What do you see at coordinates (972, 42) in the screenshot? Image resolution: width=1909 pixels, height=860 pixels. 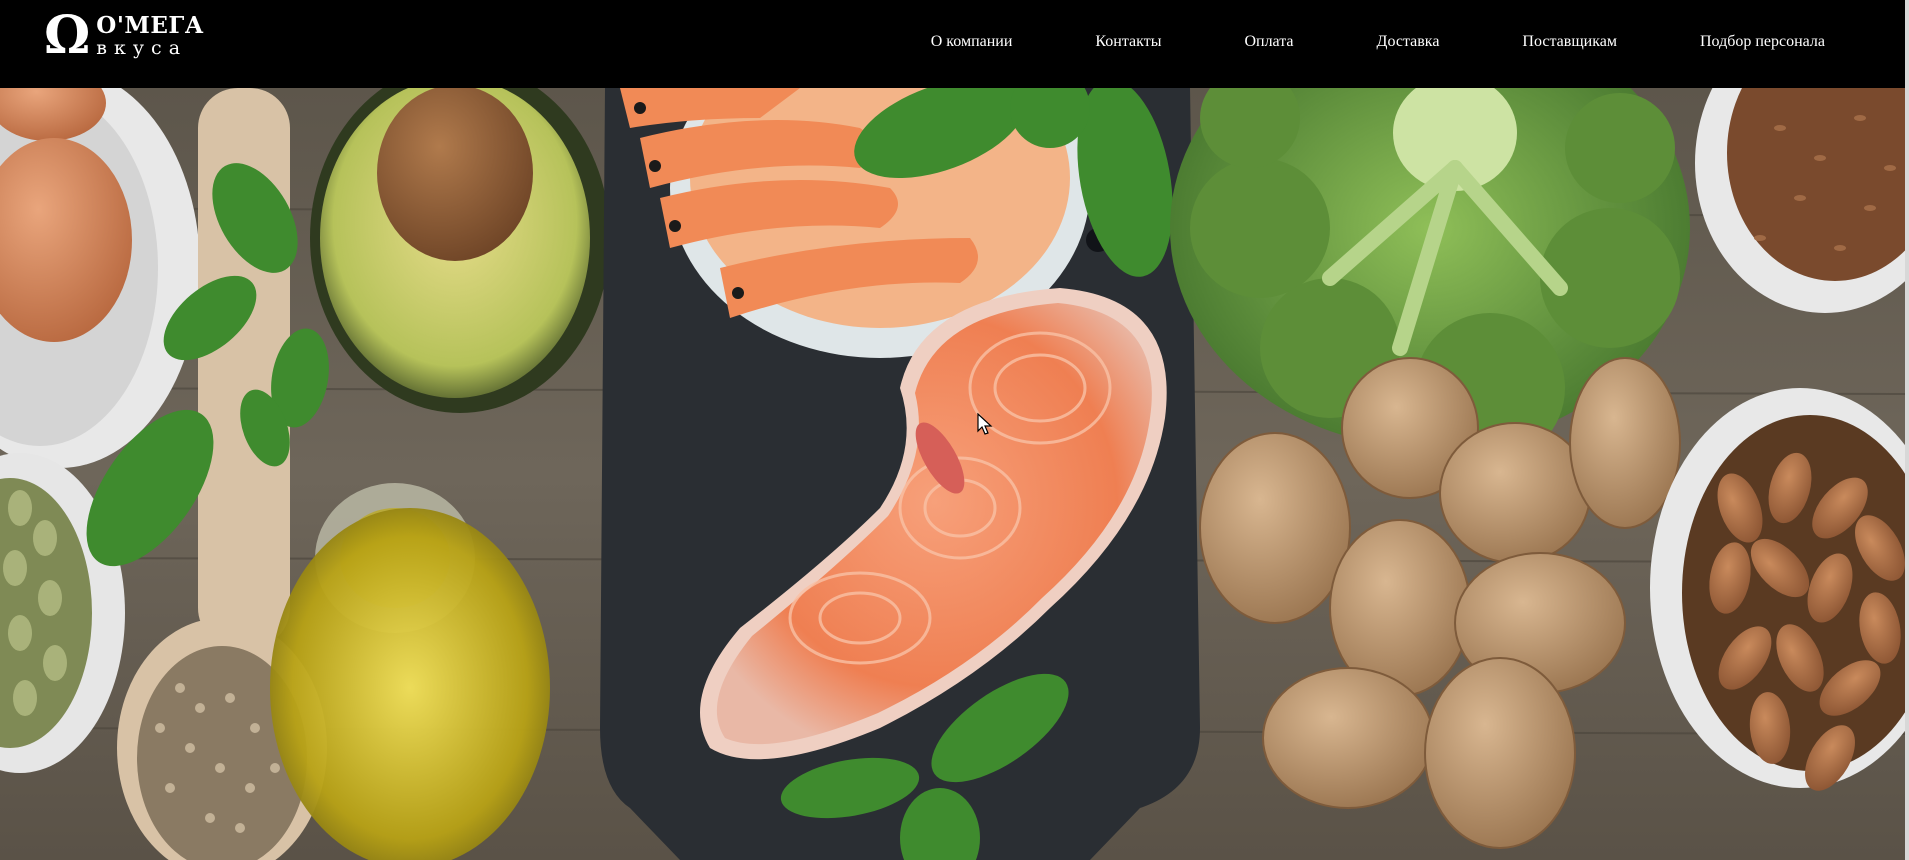 I see `nav-item-about: О компании` at bounding box center [972, 42].